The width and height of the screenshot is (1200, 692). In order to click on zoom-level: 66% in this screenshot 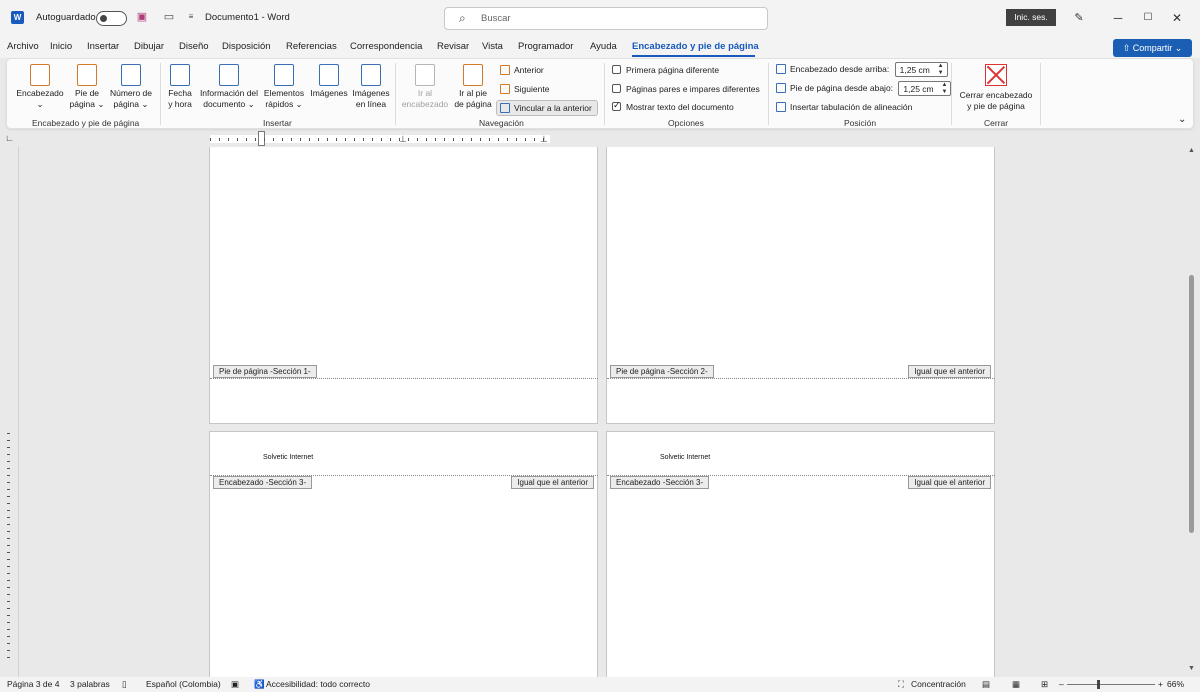, I will do `click(1175, 684)`.